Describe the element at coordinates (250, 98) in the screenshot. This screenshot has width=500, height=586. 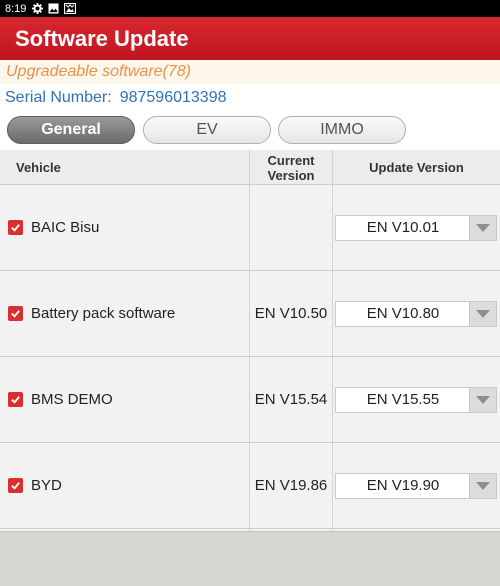
I see `serial-number-row: Serial Number: 987596013398` at that location.